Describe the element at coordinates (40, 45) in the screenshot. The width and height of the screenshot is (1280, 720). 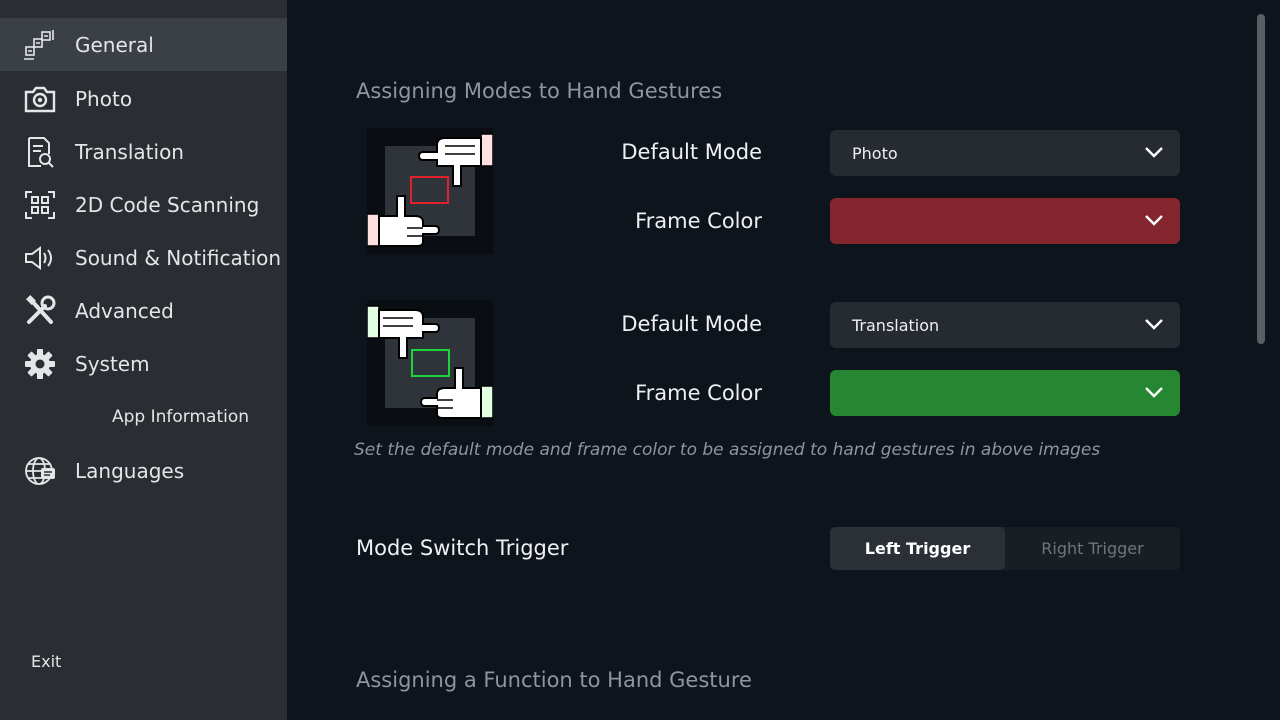
I see `general-settings-icon` at that location.